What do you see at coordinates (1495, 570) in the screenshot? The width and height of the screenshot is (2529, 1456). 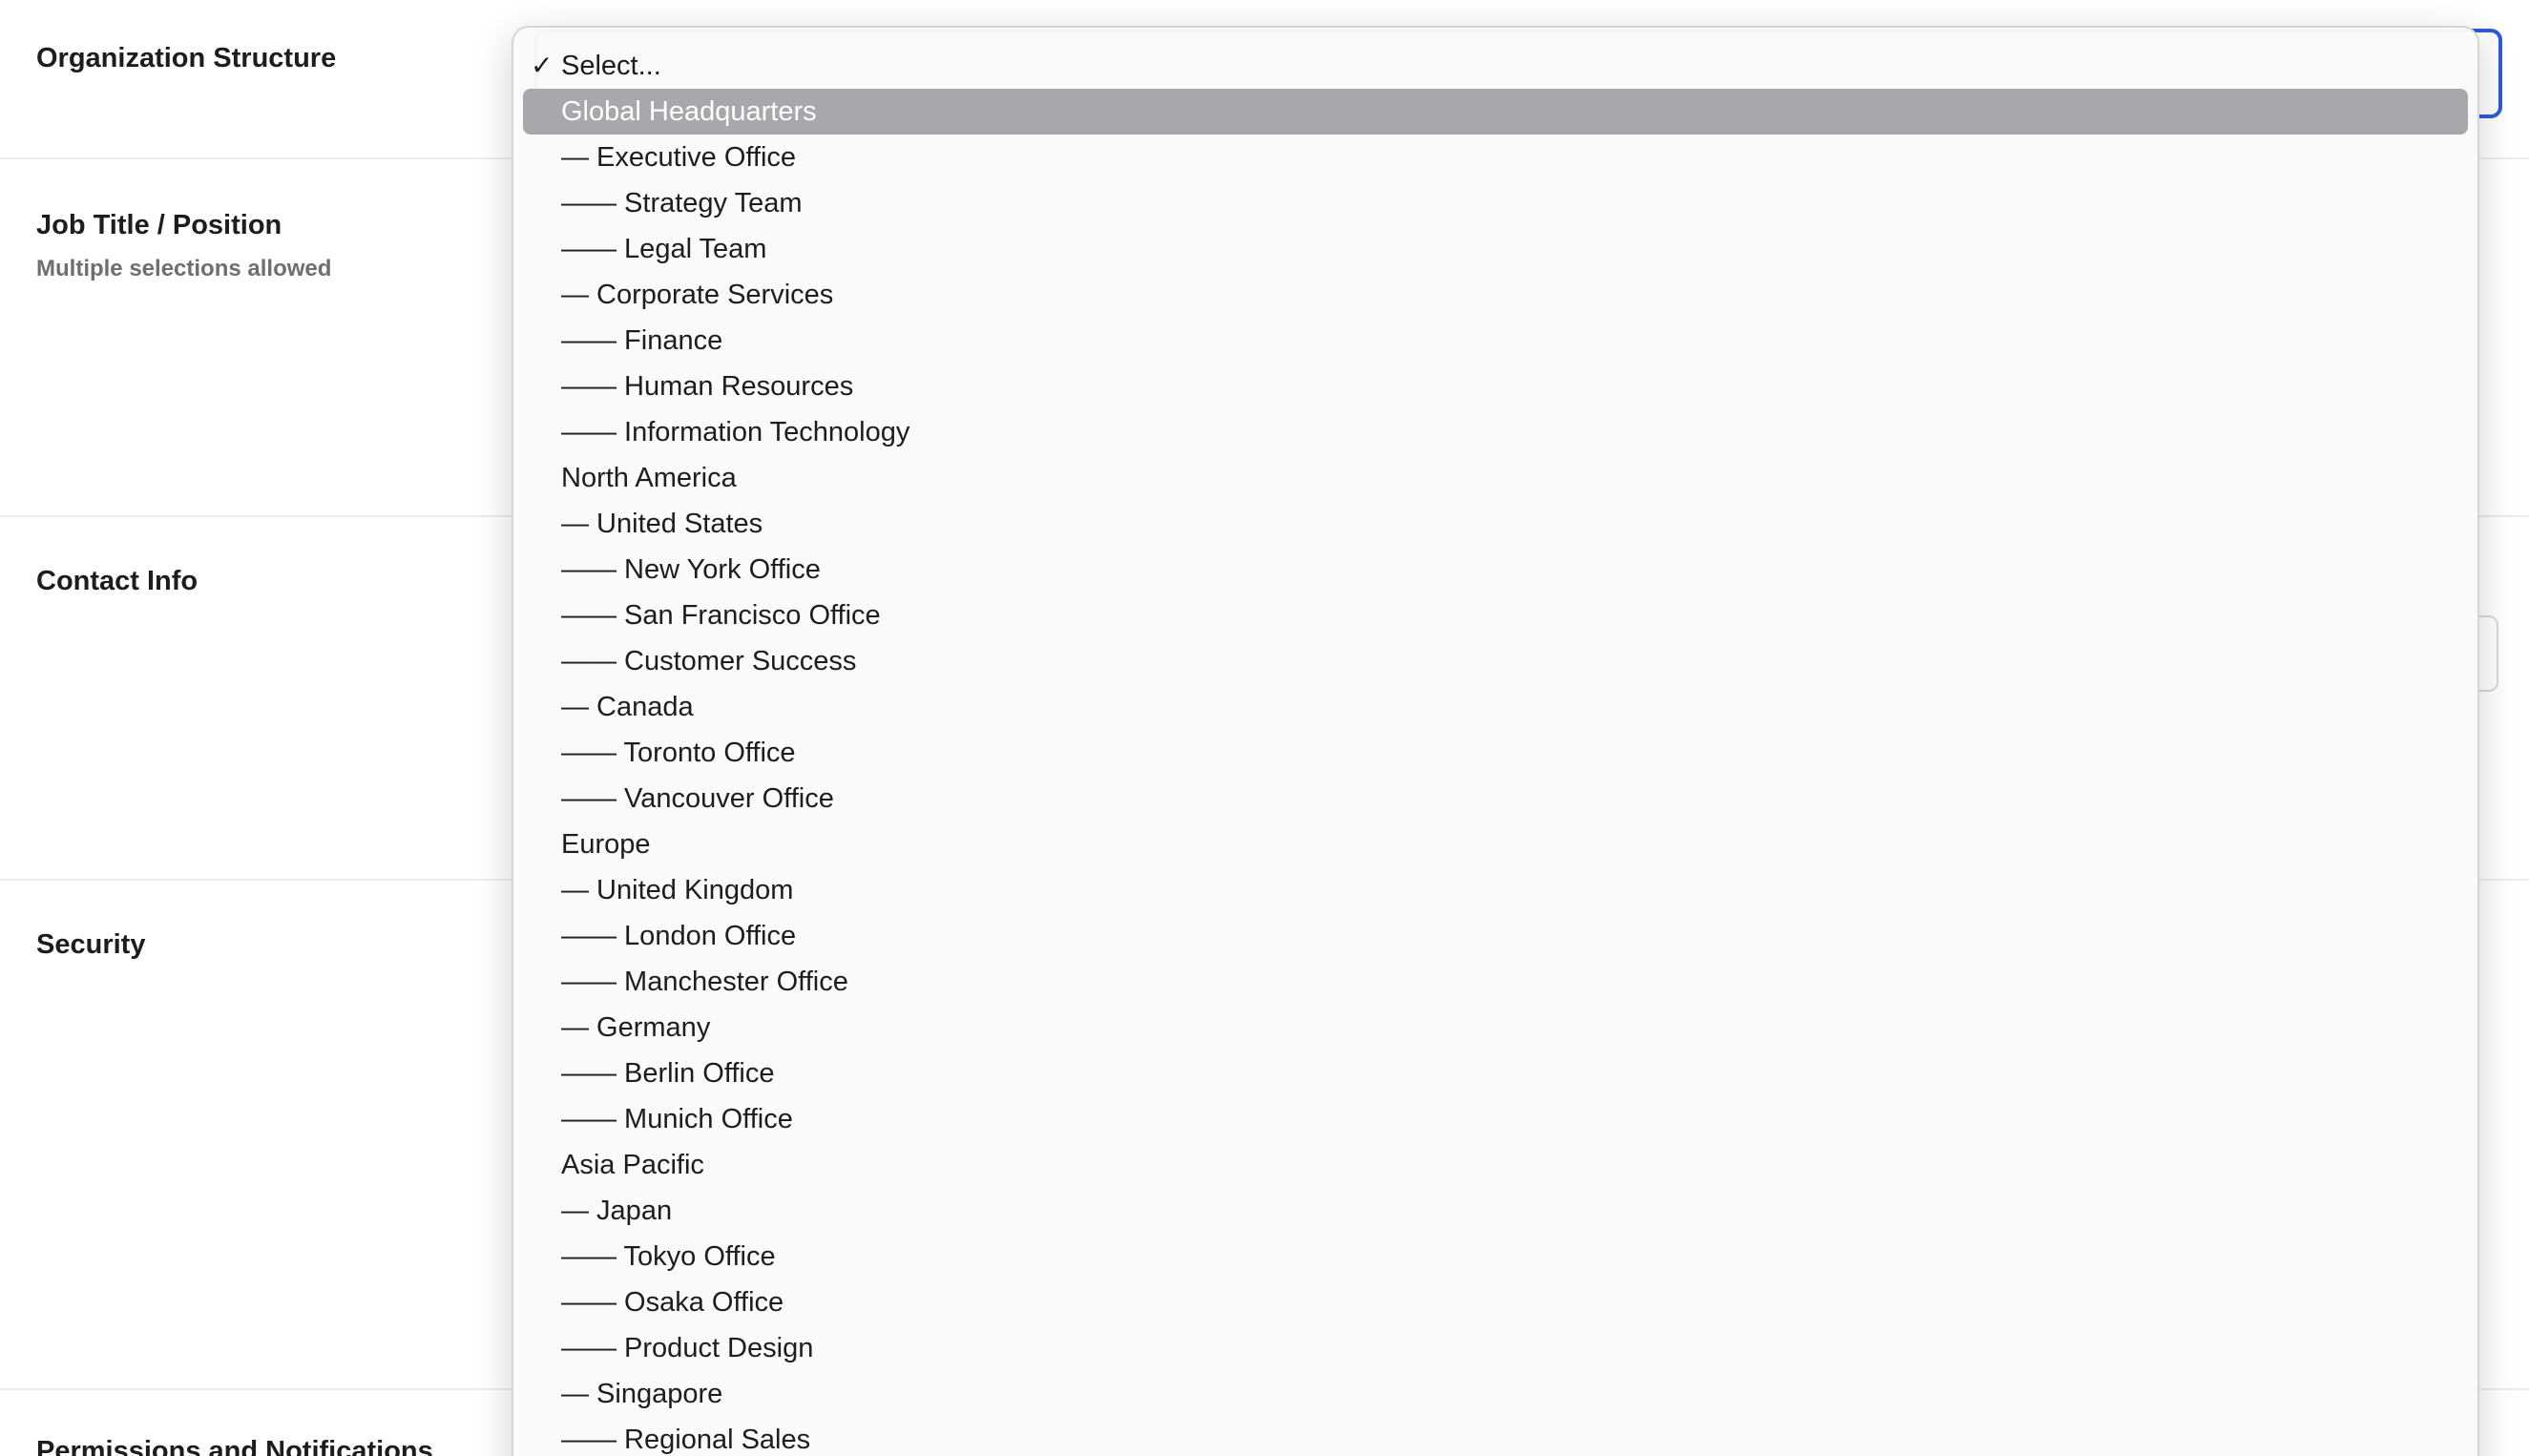 I see `dropdown-option: —— New York Office` at bounding box center [1495, 570].